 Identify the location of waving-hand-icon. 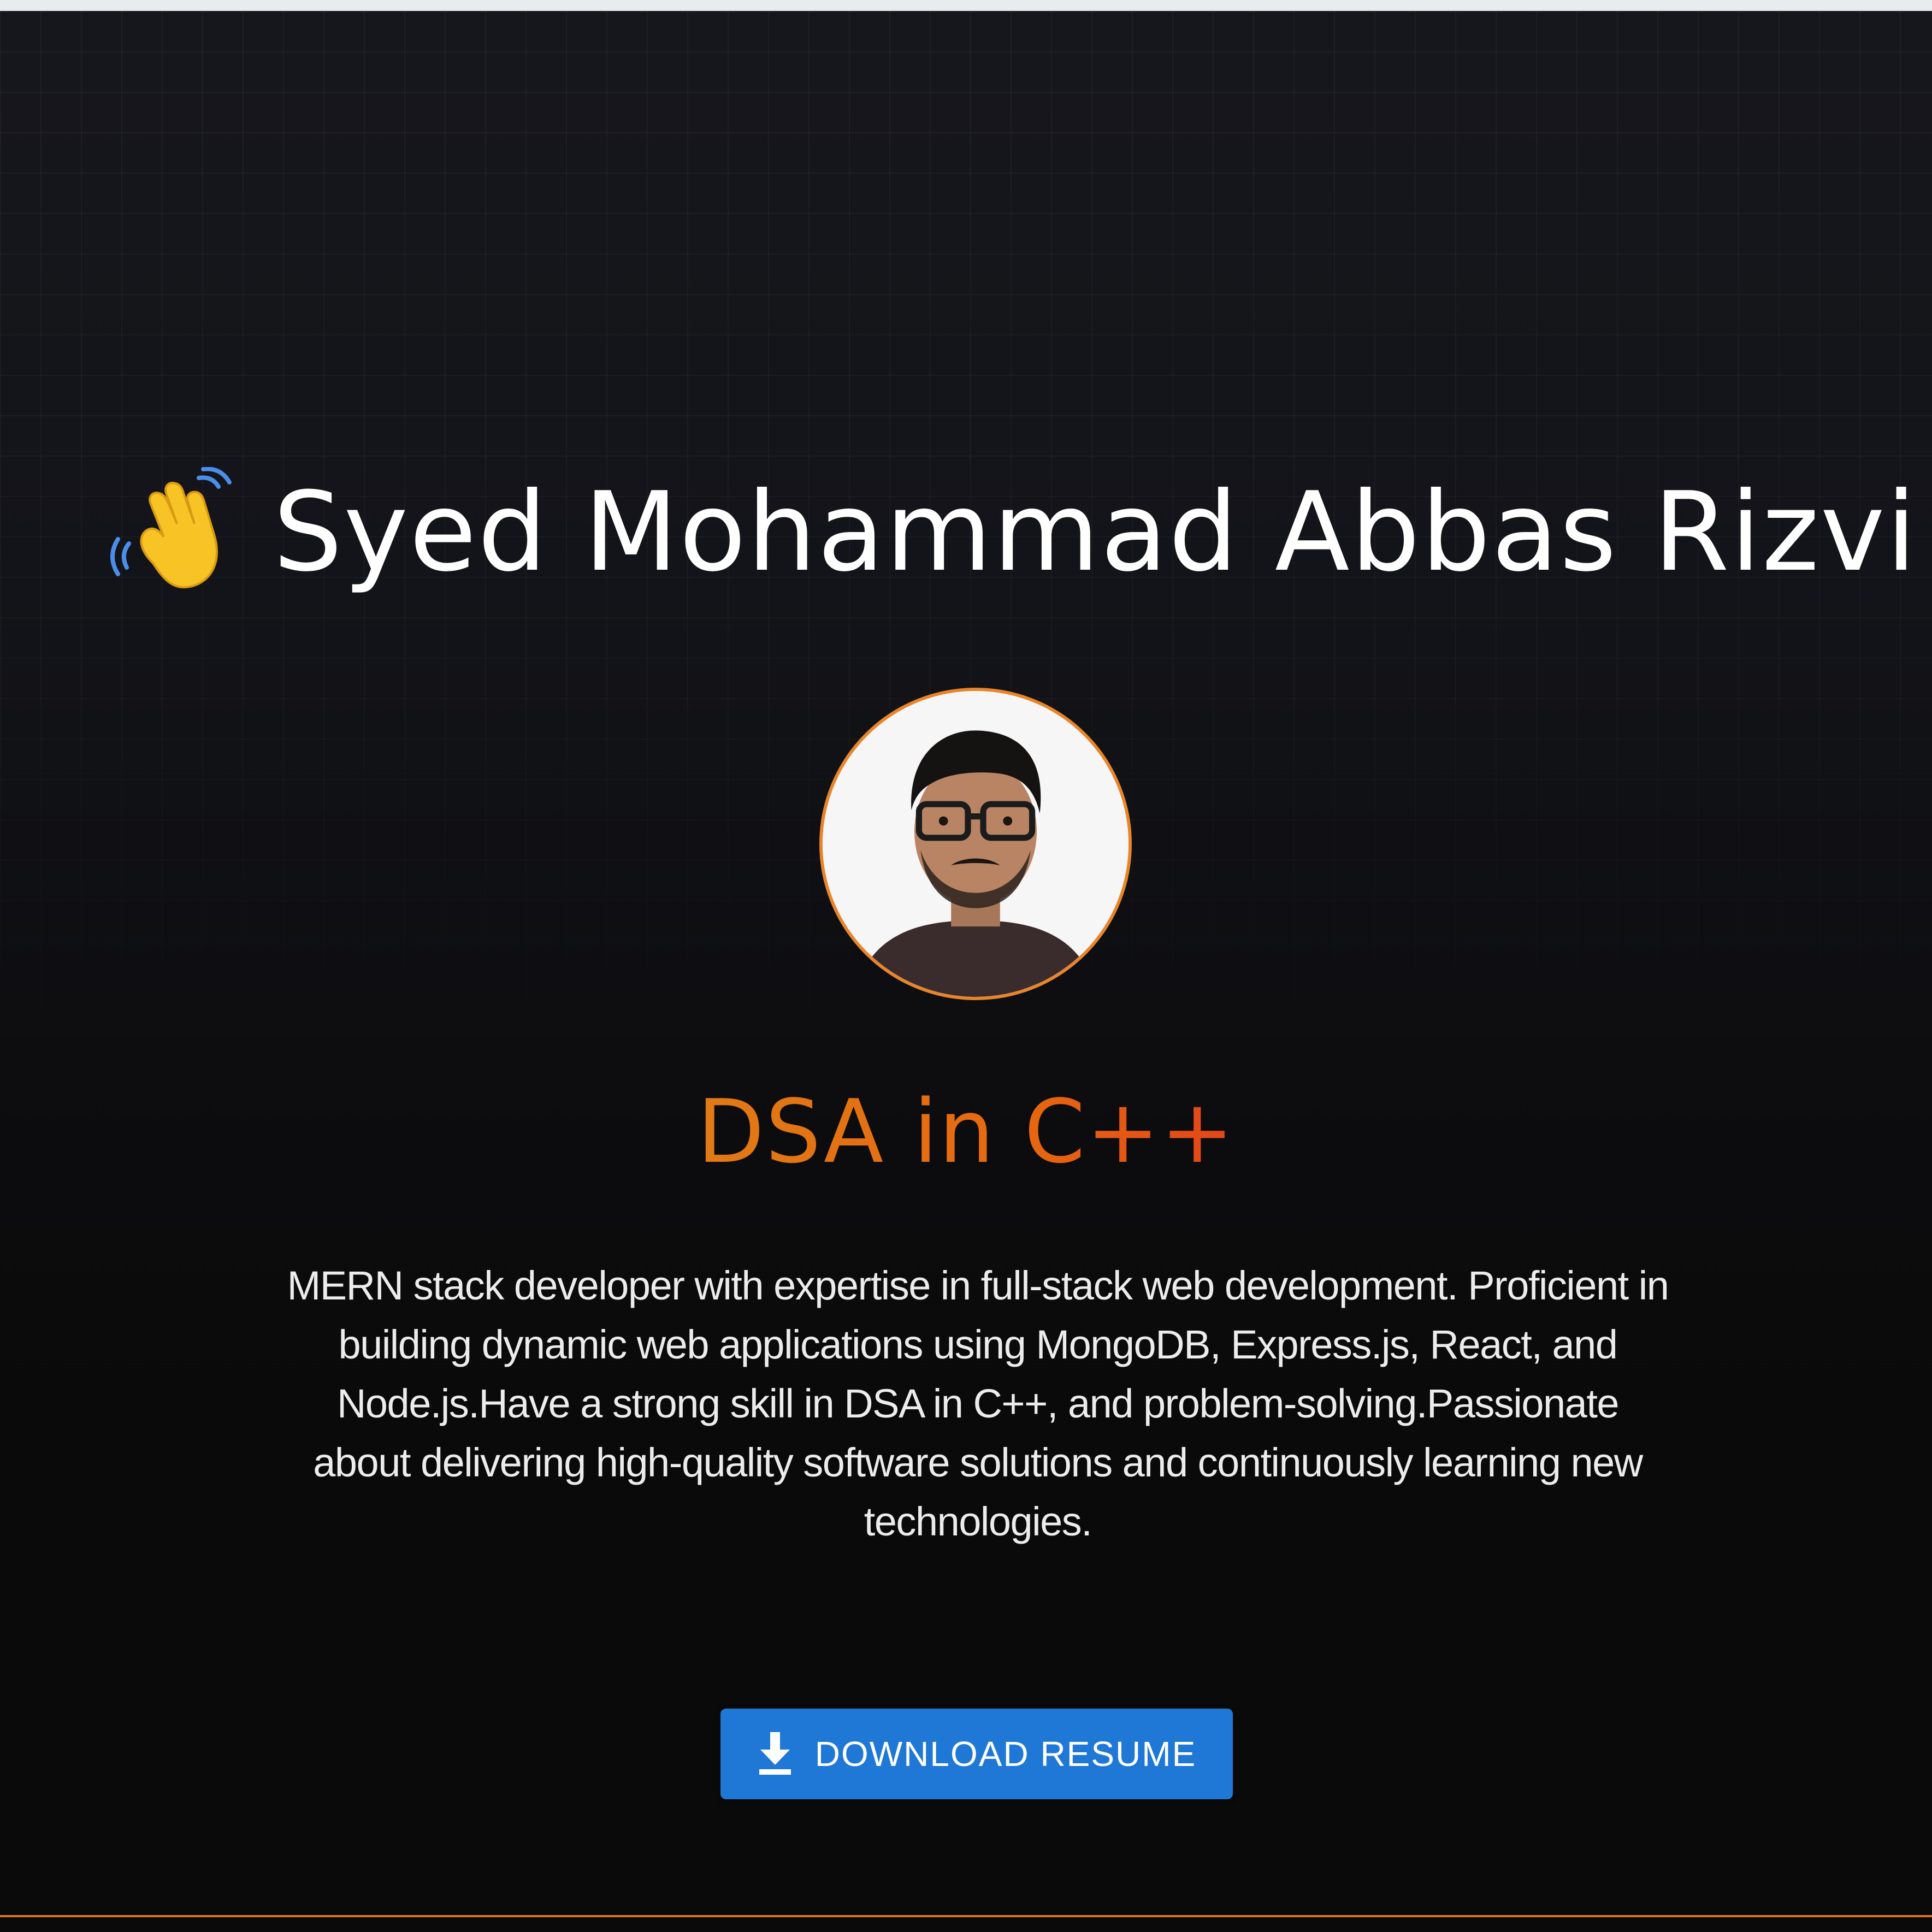
(171, 528).